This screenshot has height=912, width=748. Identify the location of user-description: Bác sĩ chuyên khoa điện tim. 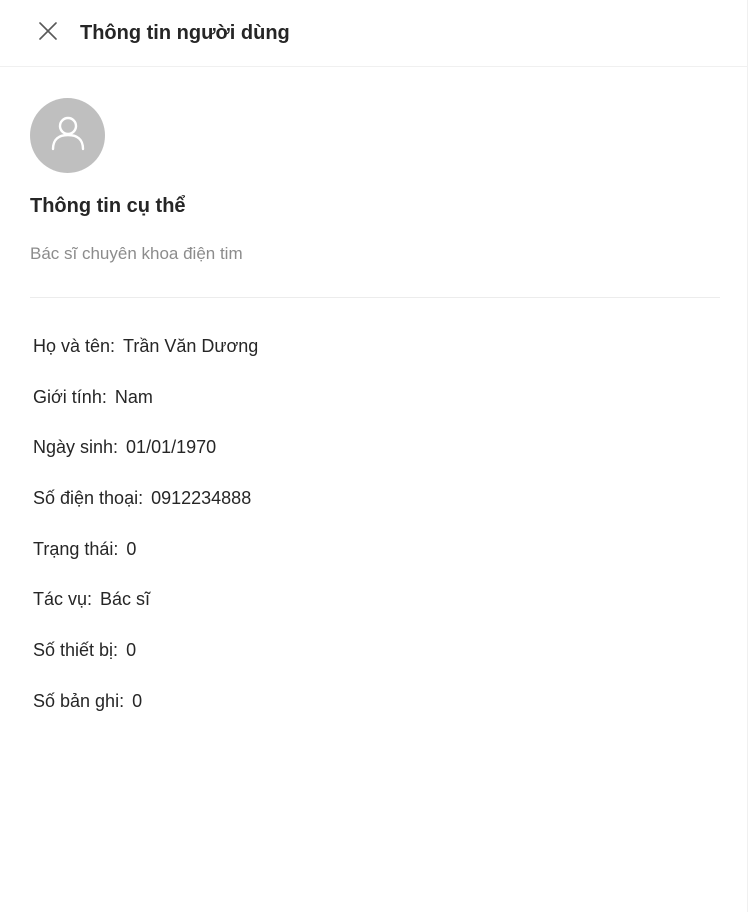
(136, 253).